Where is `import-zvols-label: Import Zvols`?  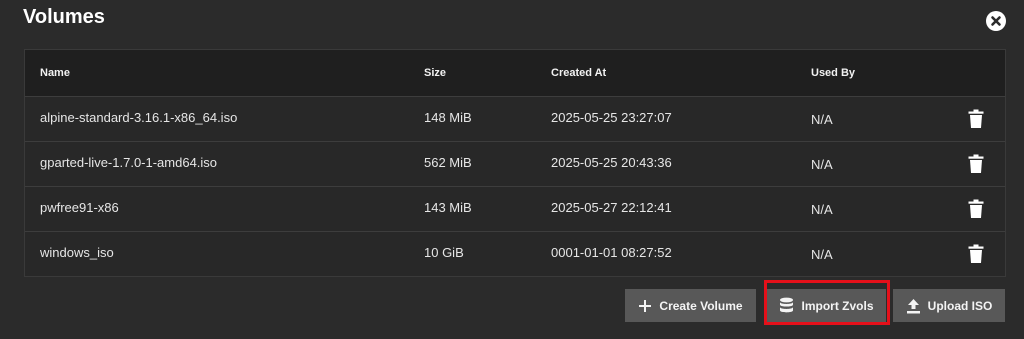
import-zvols-label: Import Zvols is located at coordinates (837, 305).